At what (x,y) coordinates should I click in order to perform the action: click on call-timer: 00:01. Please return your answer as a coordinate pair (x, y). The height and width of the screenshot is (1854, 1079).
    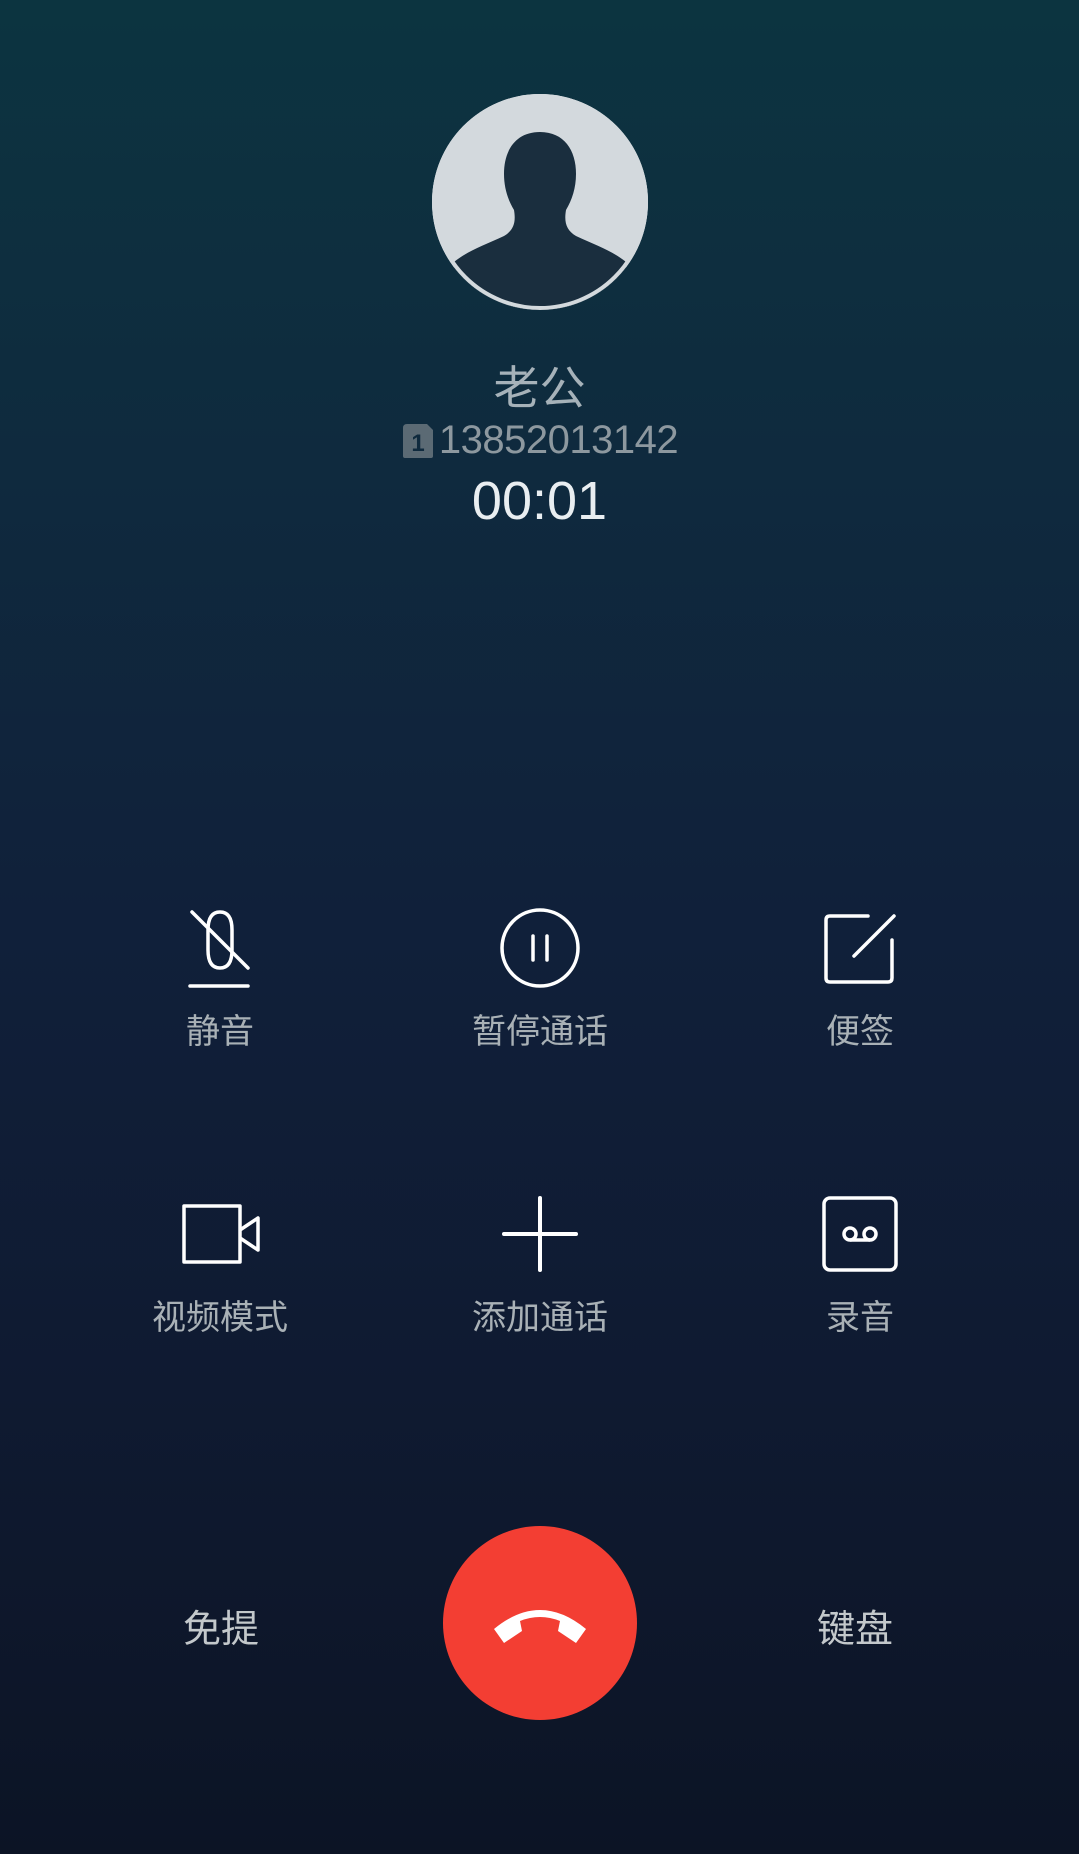
    Looking at the image, I should click on (539, 501).